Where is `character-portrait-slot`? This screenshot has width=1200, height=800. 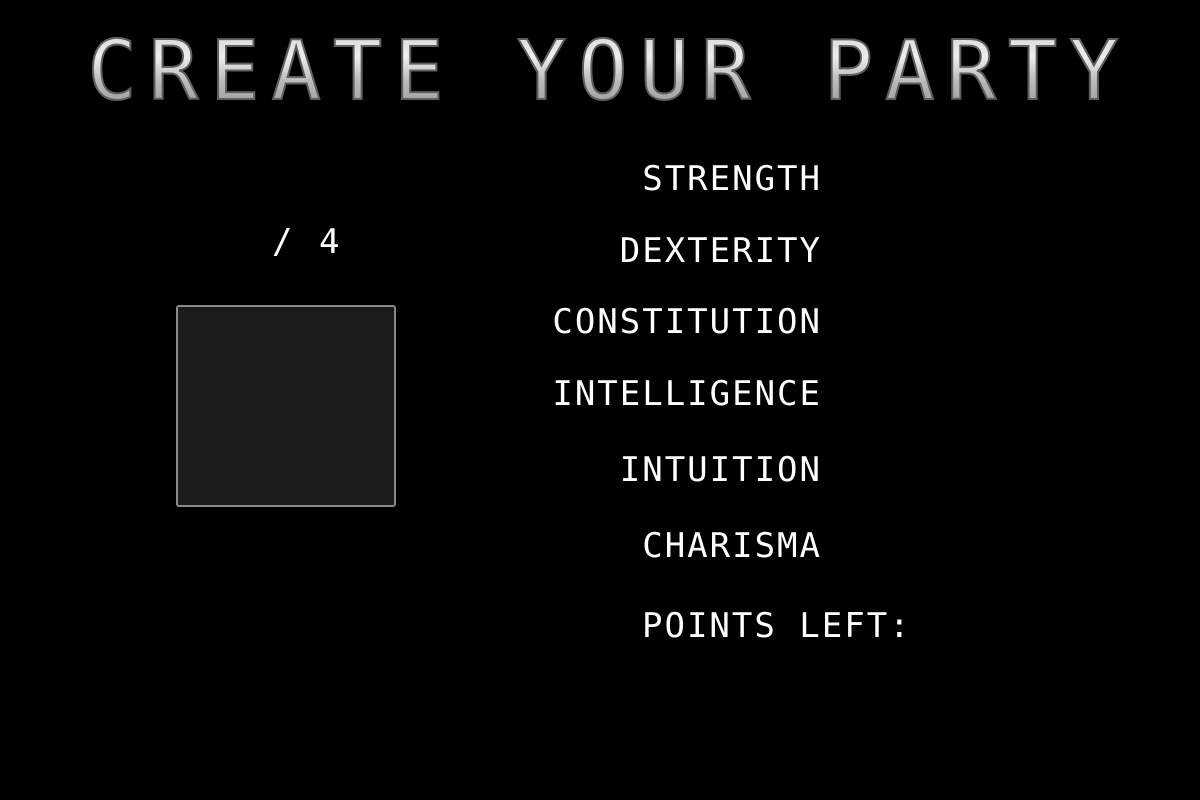 character-portrait-slot is located at coordinates (286, 406).